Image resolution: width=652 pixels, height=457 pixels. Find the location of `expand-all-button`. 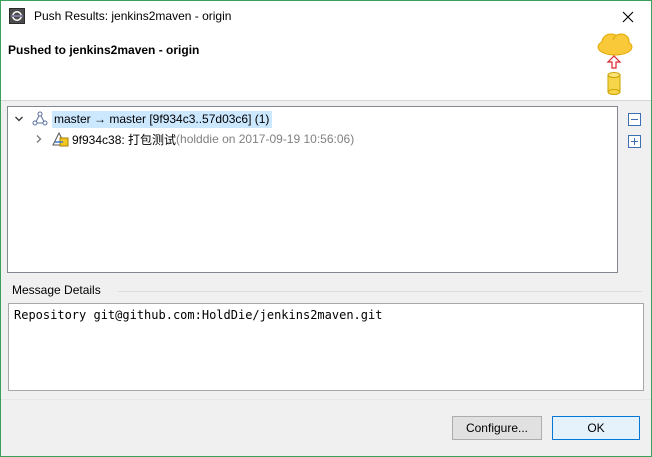

expand-all-button is located at coordinates (634, 141).